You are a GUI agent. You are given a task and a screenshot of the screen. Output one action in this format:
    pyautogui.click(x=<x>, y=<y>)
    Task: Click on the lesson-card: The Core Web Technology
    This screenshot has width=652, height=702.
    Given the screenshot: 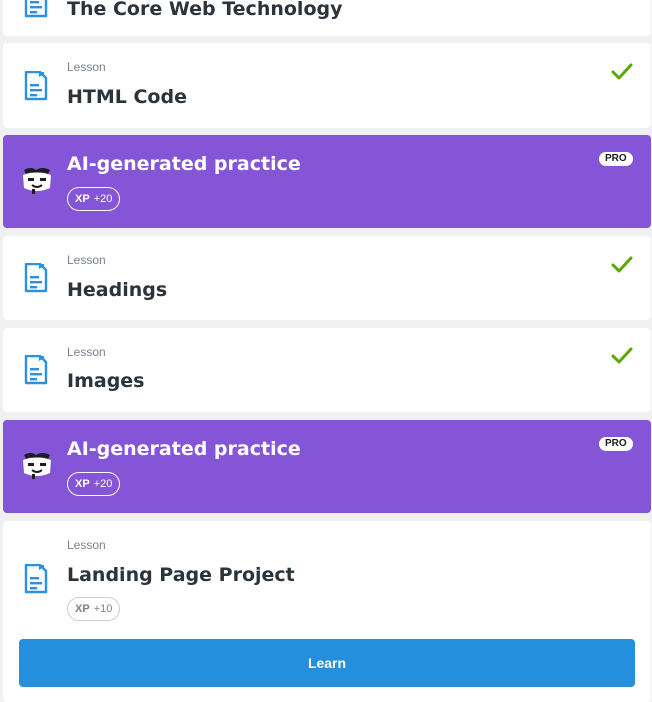 What is the action you would take?
    pyautogui.click(x=327, y=18)
    